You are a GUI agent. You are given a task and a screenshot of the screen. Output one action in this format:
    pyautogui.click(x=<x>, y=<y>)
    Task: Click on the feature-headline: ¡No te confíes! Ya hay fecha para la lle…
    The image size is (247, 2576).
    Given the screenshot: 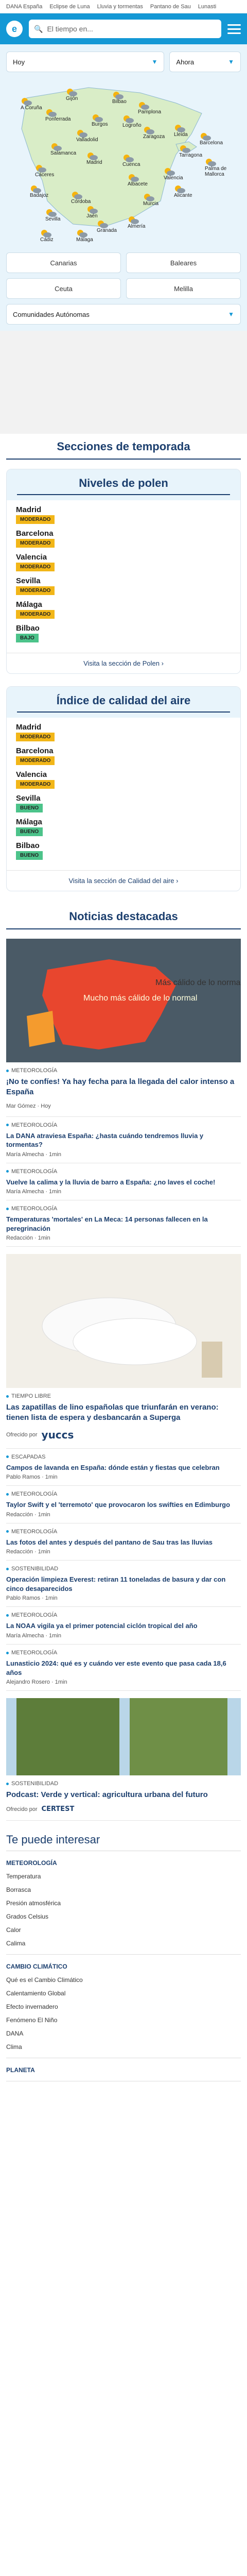 What is the action you would take?
    pyautogui.click(x=123, y=1087)
    